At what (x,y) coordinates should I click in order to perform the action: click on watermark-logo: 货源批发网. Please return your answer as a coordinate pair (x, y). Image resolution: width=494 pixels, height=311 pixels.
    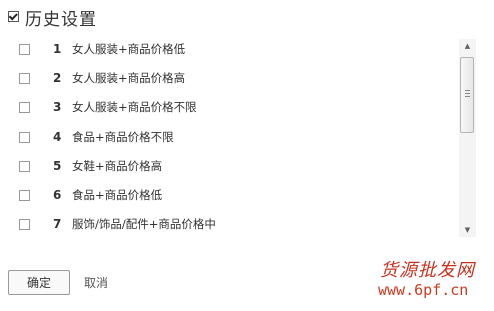
    Looking at the image, I should click on (427, 270).